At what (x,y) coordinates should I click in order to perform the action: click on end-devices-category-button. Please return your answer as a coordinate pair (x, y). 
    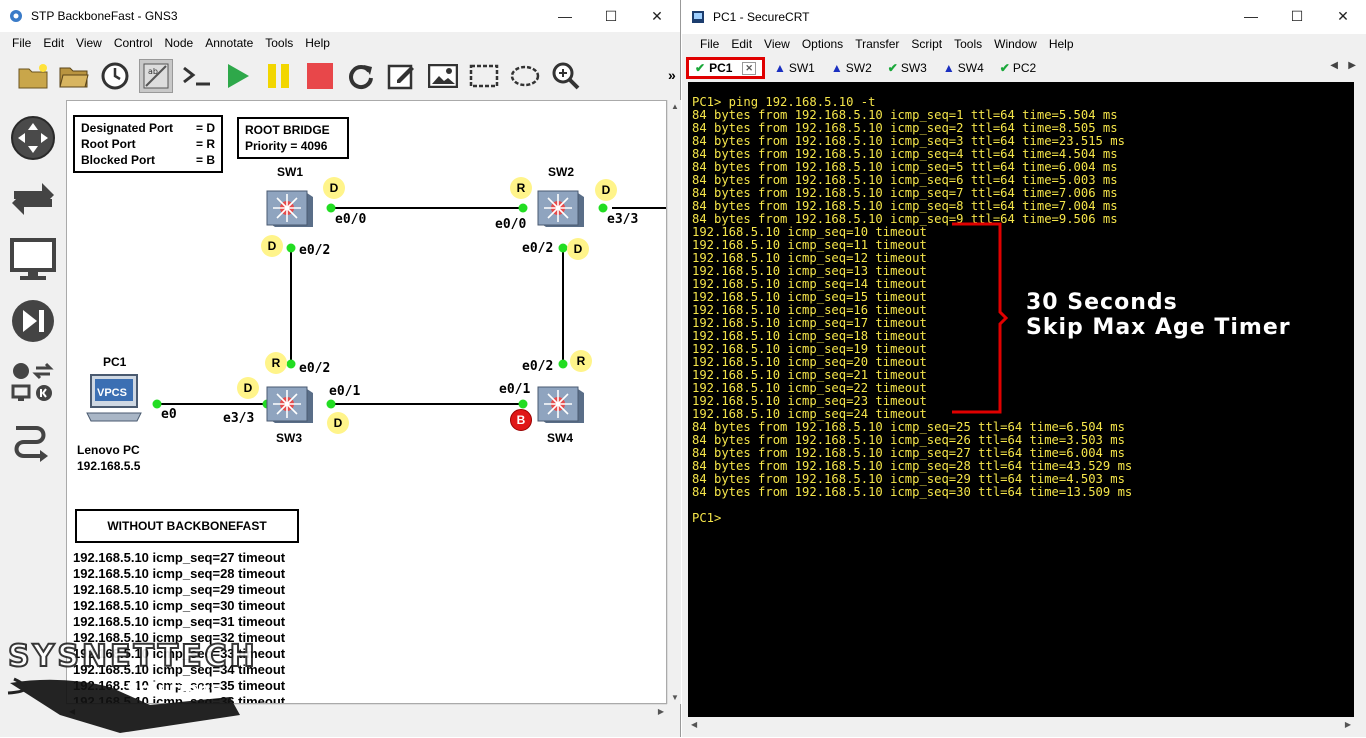
    Looking at the image, I should click on (33, 260).